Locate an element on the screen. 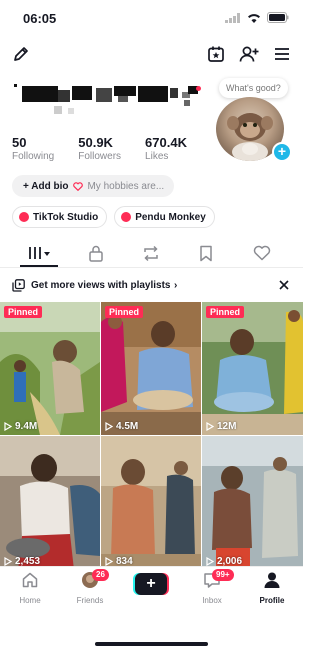 The height and width of the screenshot is (656, 320). view-count: 12M is located at coordinates (221, 426).